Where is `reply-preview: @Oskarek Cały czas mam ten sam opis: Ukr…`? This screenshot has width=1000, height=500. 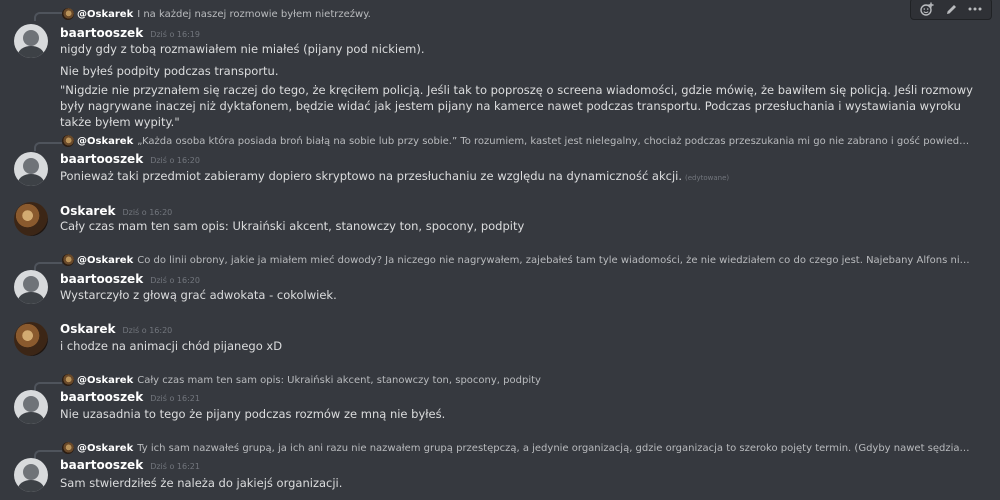 reply-preview: @Oskarek Cały czas mam ten sam opis: Ukr… is located at coordinates (516, 380).